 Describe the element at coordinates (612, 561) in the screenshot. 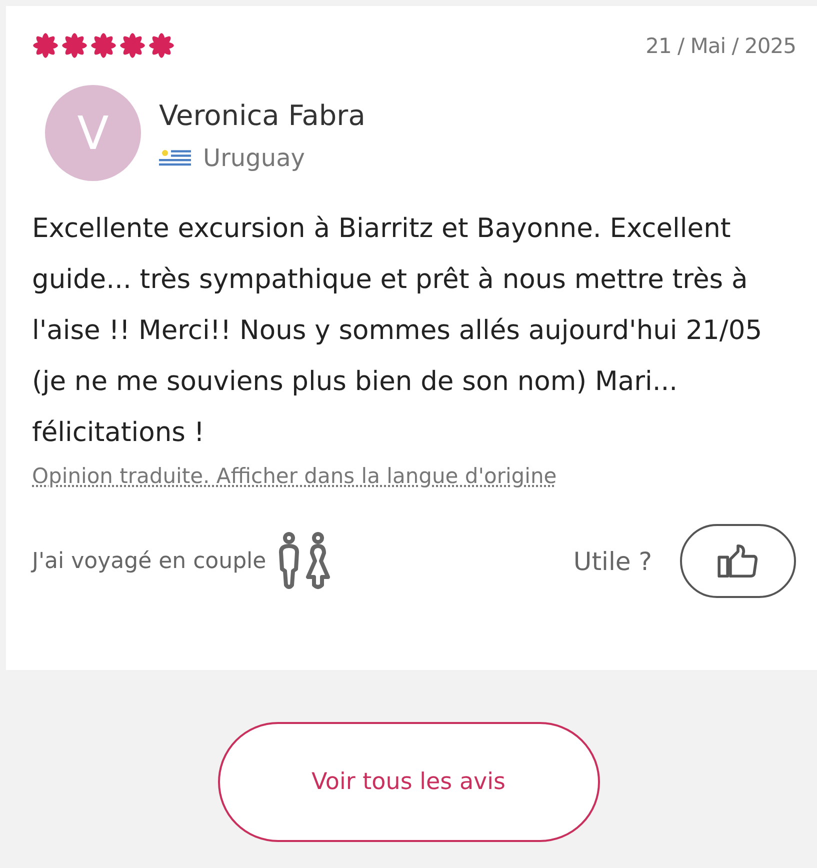

I see `helpful-label: Utile ?` at that location.